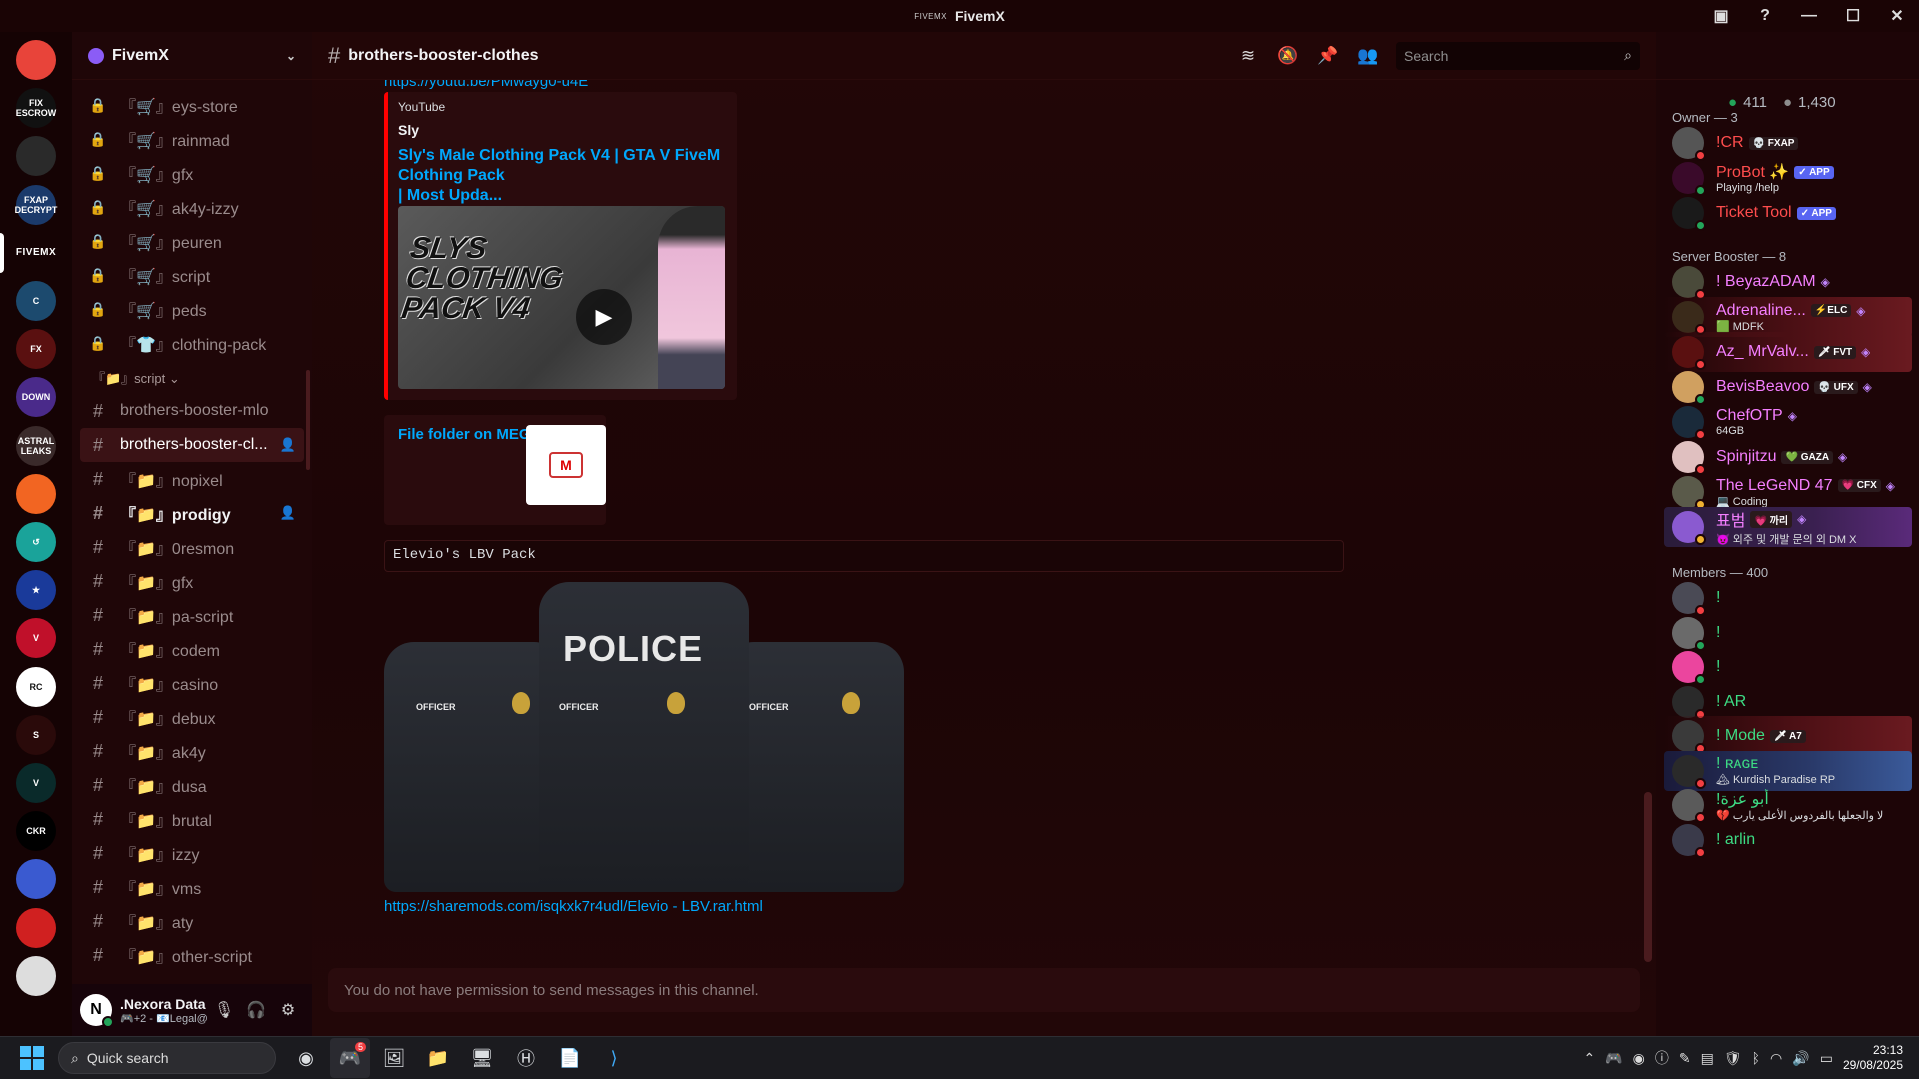 Image resolution: width=1919 pixels, height=1079 pixels. I want to click on server-icon: RC, so click(36, 686).